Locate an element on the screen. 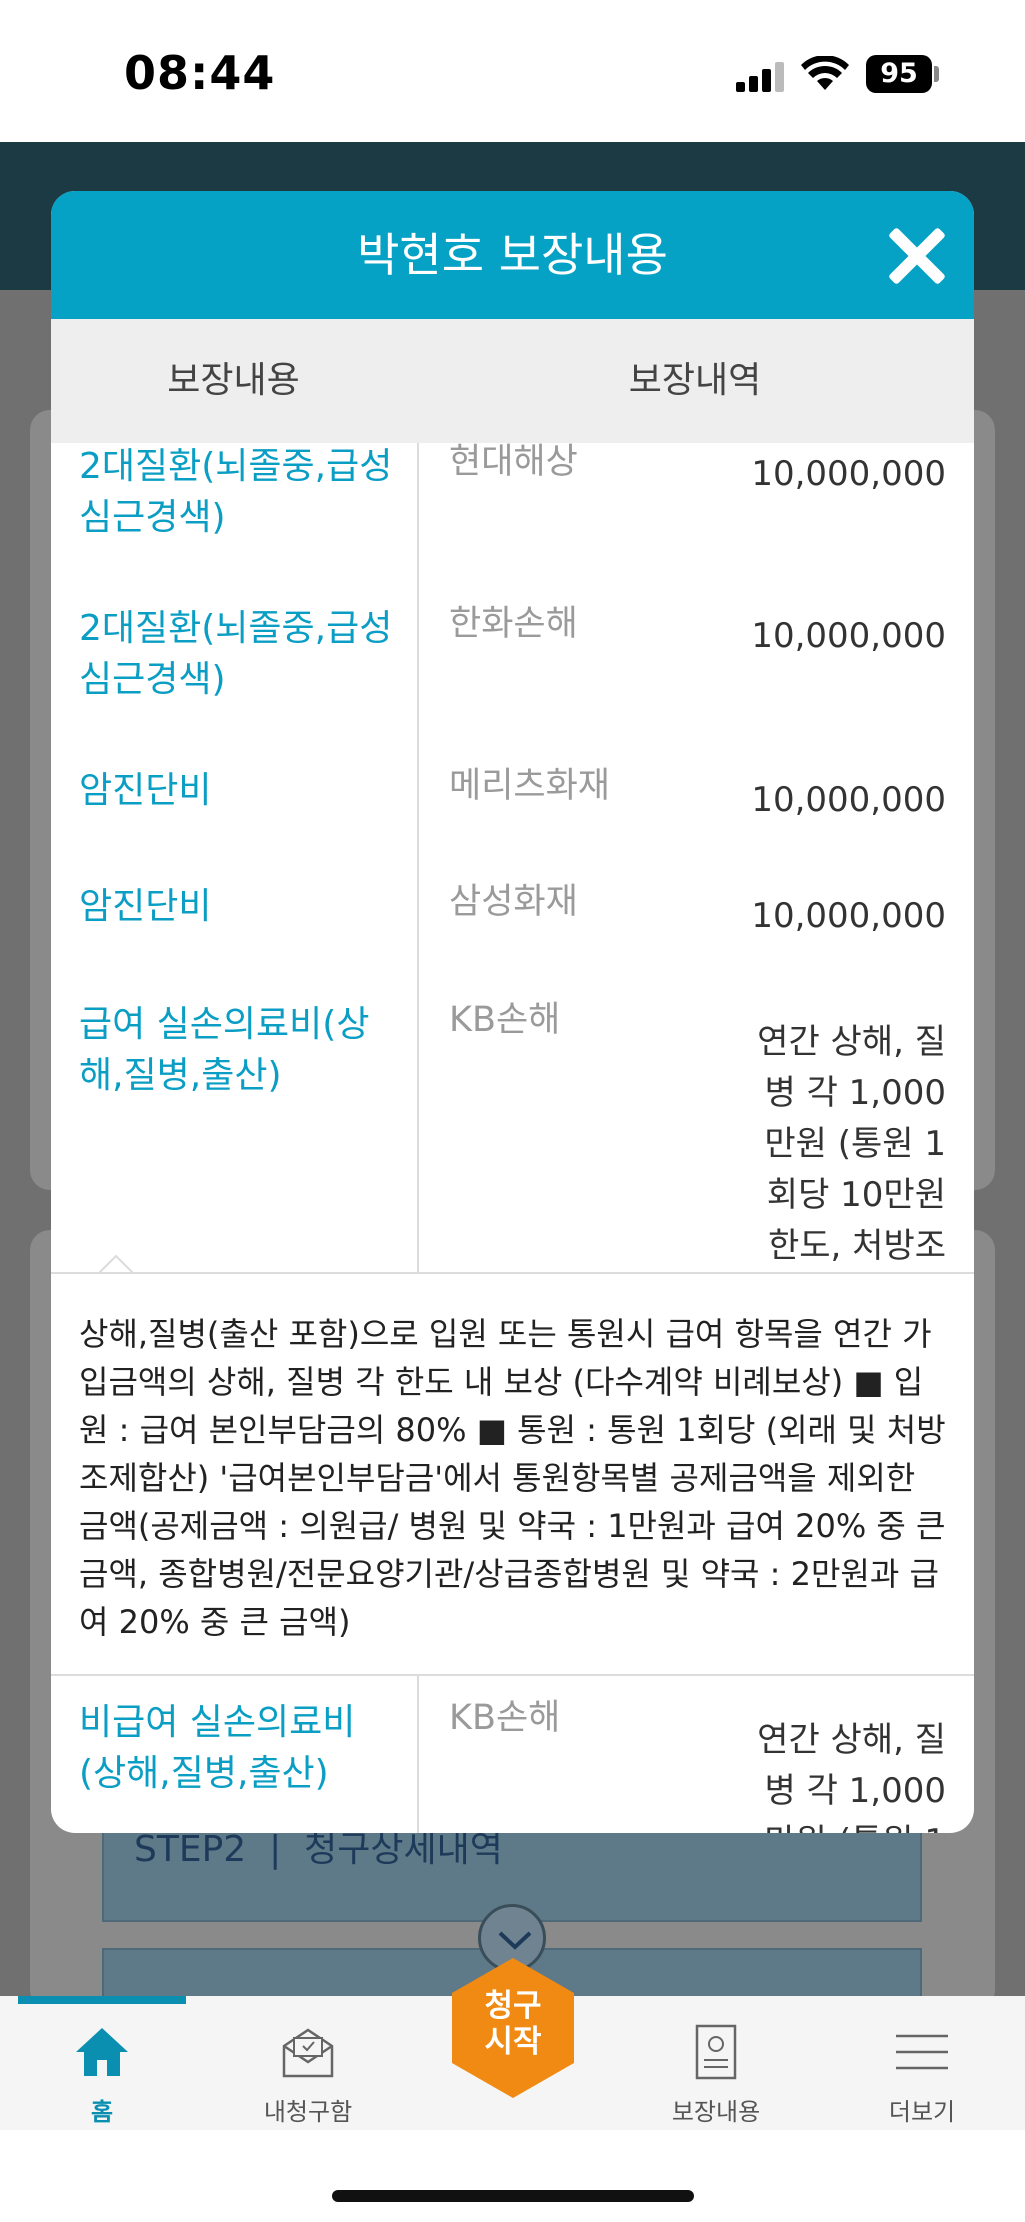  cellular-signal-icon is located at coordinates (761, 77).